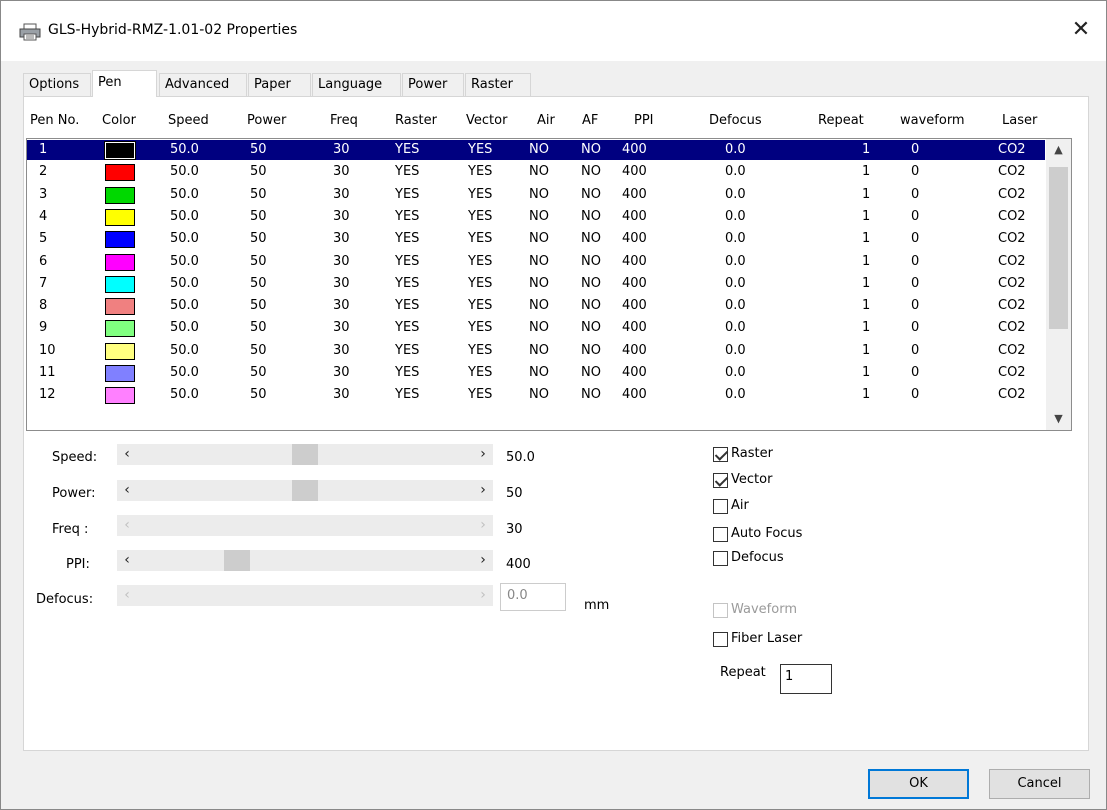 This screenshot has height=810, width=1107. Describe the element at coordinates (536, 195) in the screenshot. I see `table-row: 3 50.0 50 30 YES YES NO NO 400 0.0 1 0 CO2` at that location.